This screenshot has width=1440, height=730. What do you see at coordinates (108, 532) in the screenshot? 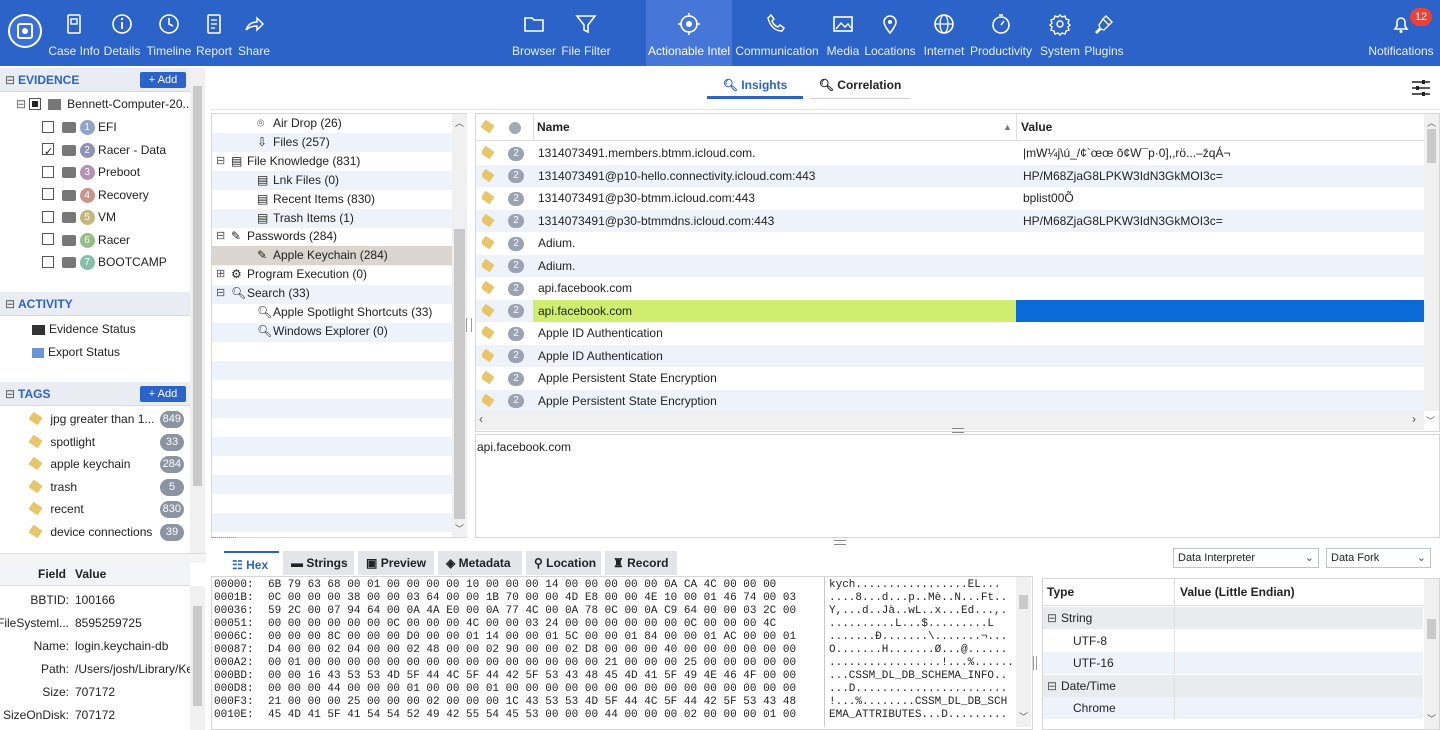
I see `tag-item: device connections 39` at bounding box center [108, 532].